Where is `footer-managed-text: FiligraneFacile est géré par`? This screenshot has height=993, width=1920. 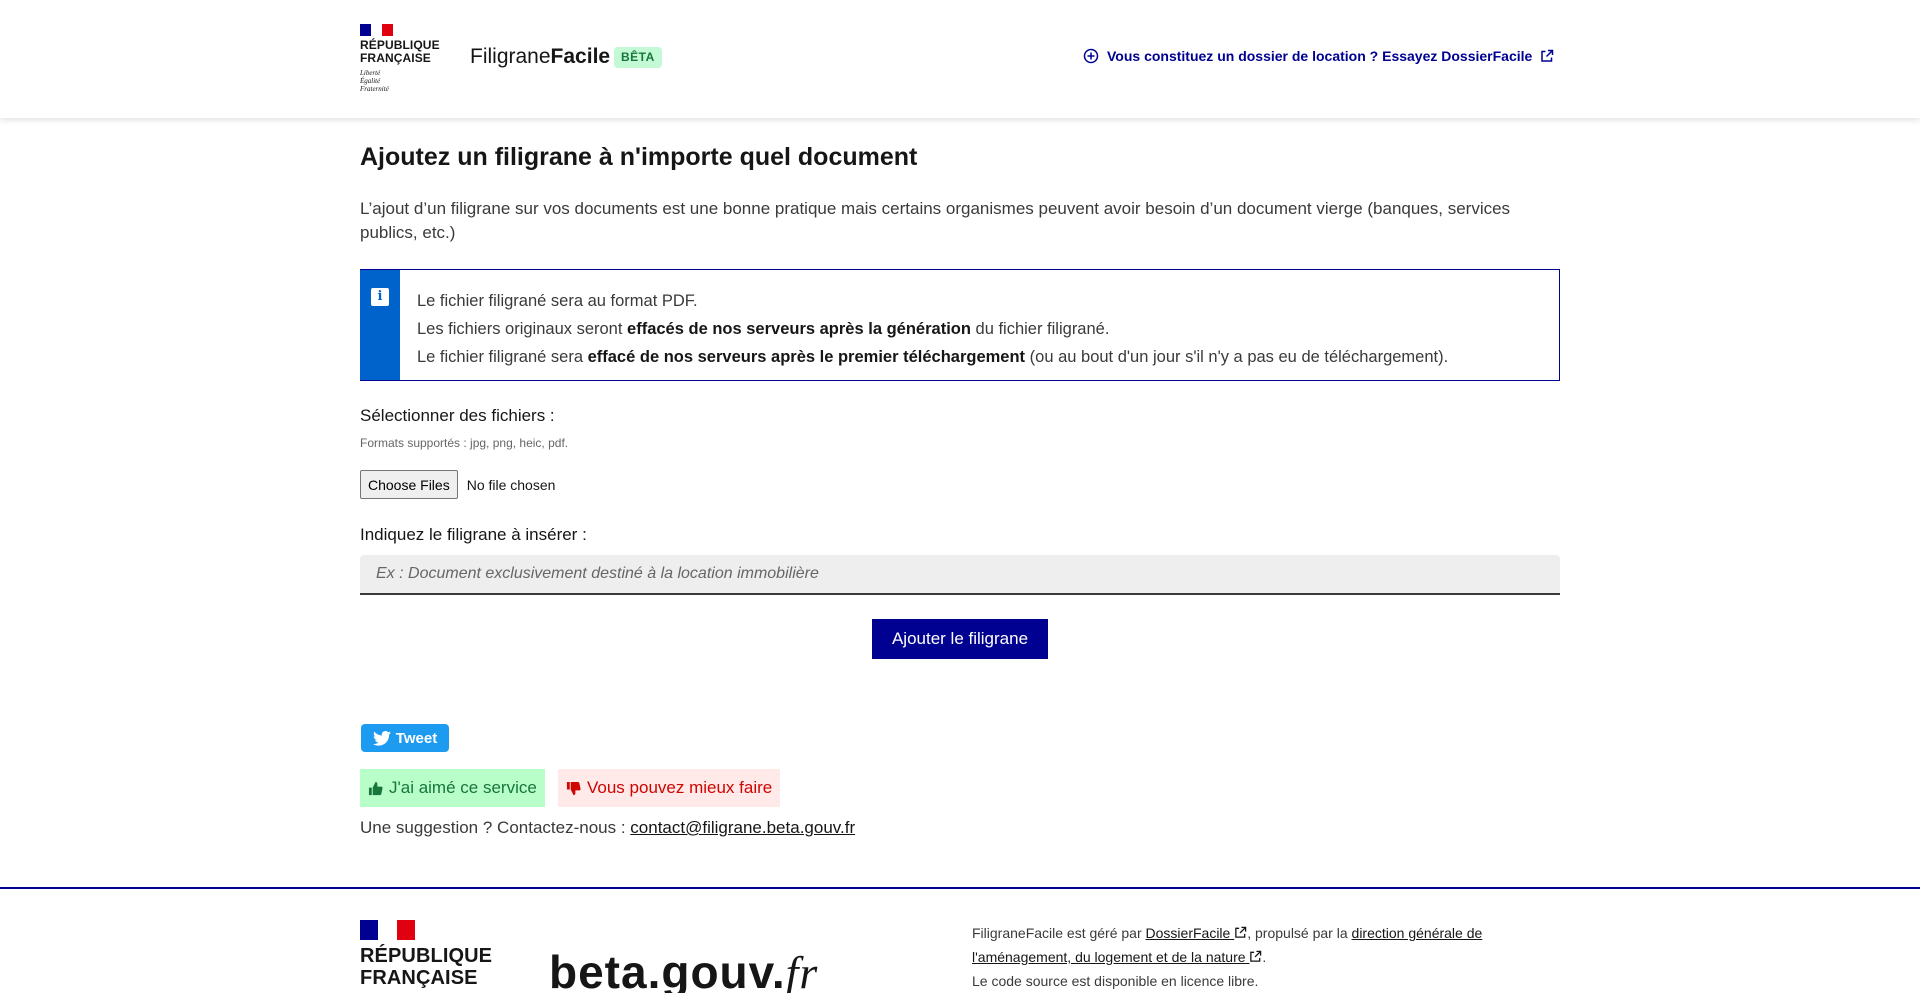
footer-managed-text: FiligraneFacile est géré par is located at coordinates (1059, 933).